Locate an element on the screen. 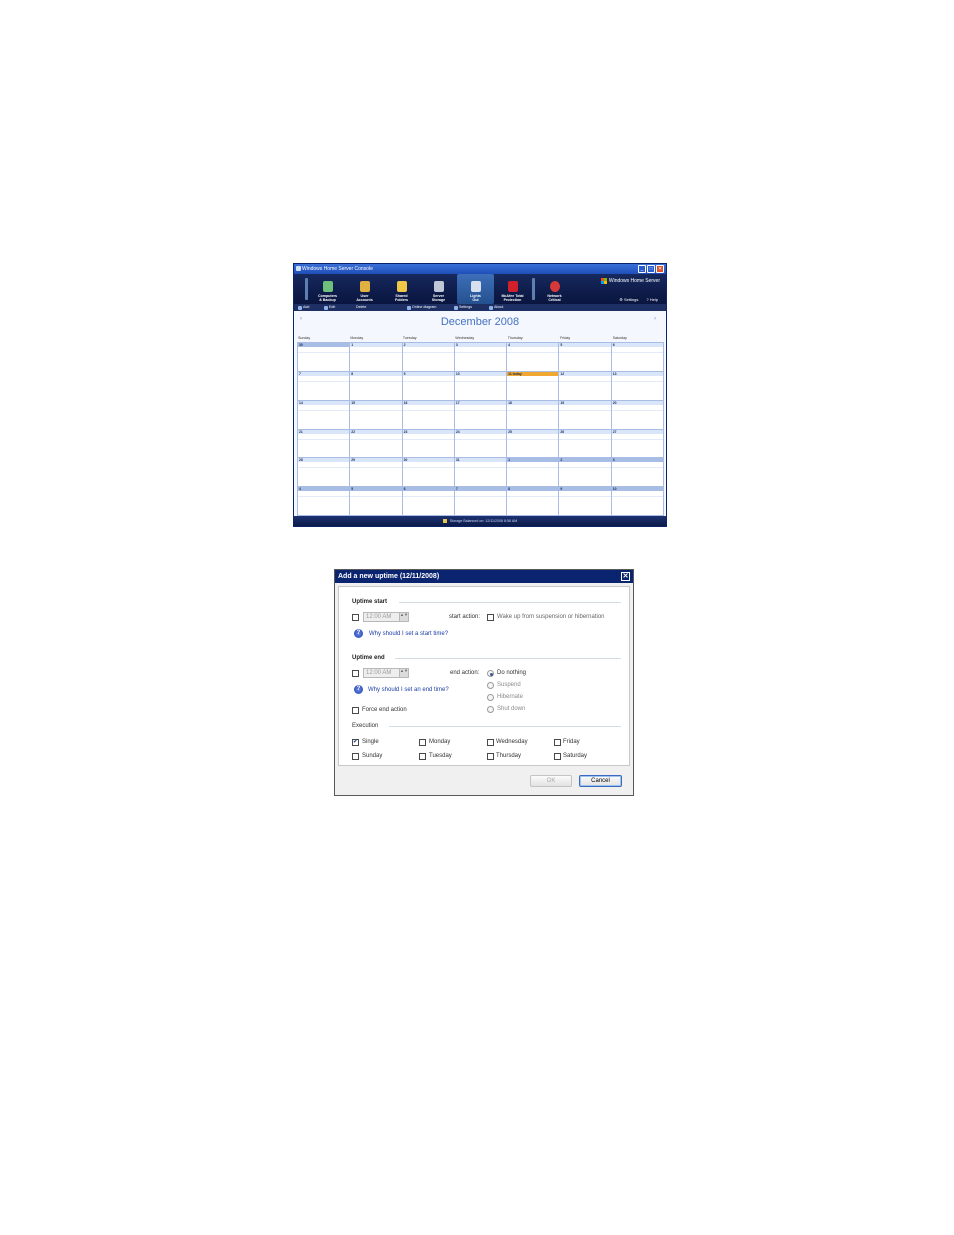  network-status-button: Network Critical is located at coordinates (554, 289).